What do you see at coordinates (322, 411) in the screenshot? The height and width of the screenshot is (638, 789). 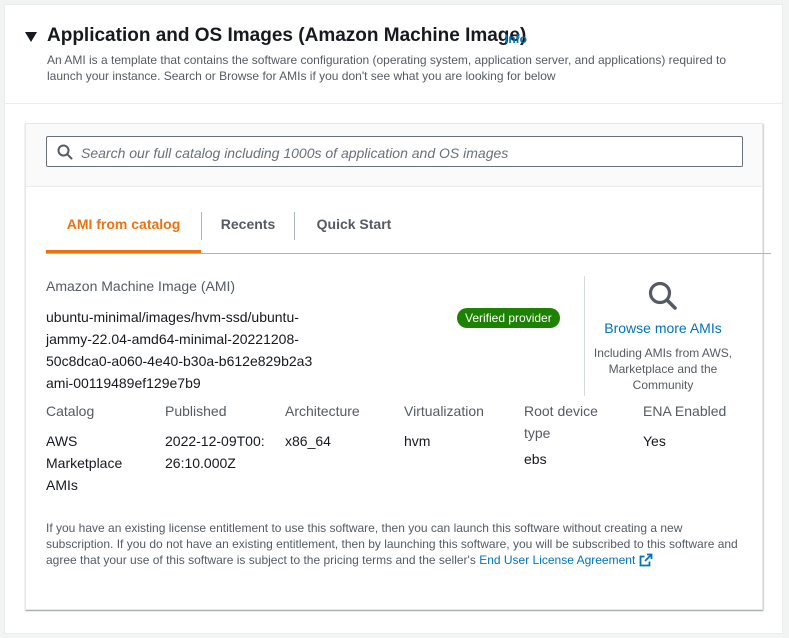 I see `detail-label: Architecture` at bounding box center [322, 411].